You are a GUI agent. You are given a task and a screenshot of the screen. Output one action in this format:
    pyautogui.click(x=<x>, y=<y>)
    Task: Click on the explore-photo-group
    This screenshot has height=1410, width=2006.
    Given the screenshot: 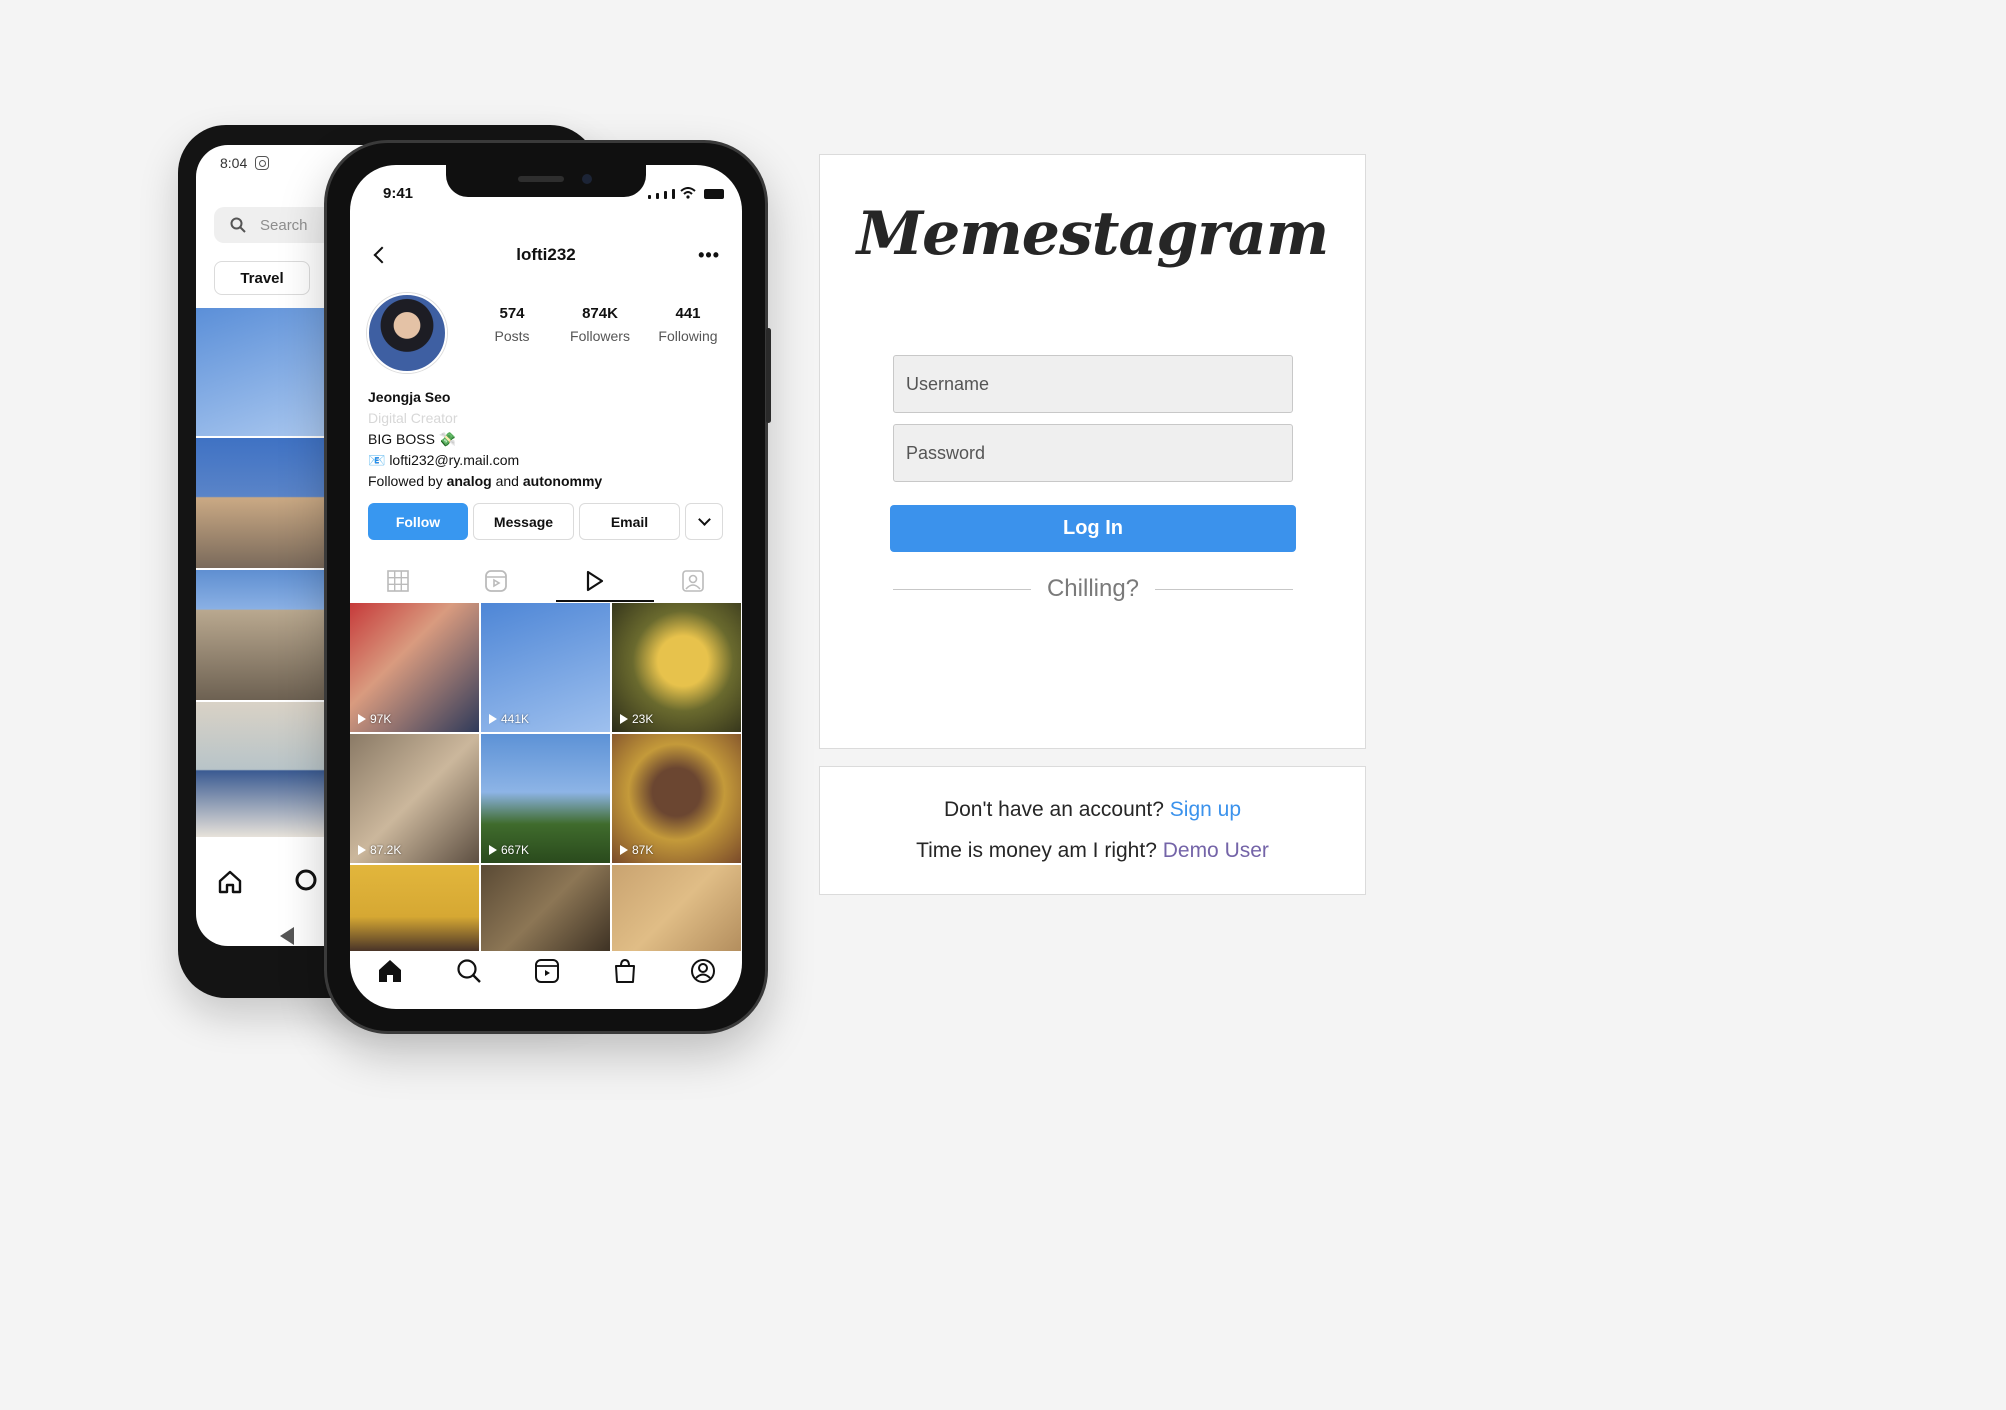 What is the action you would take?
    pyautogui.click(x=261, y=503)
    